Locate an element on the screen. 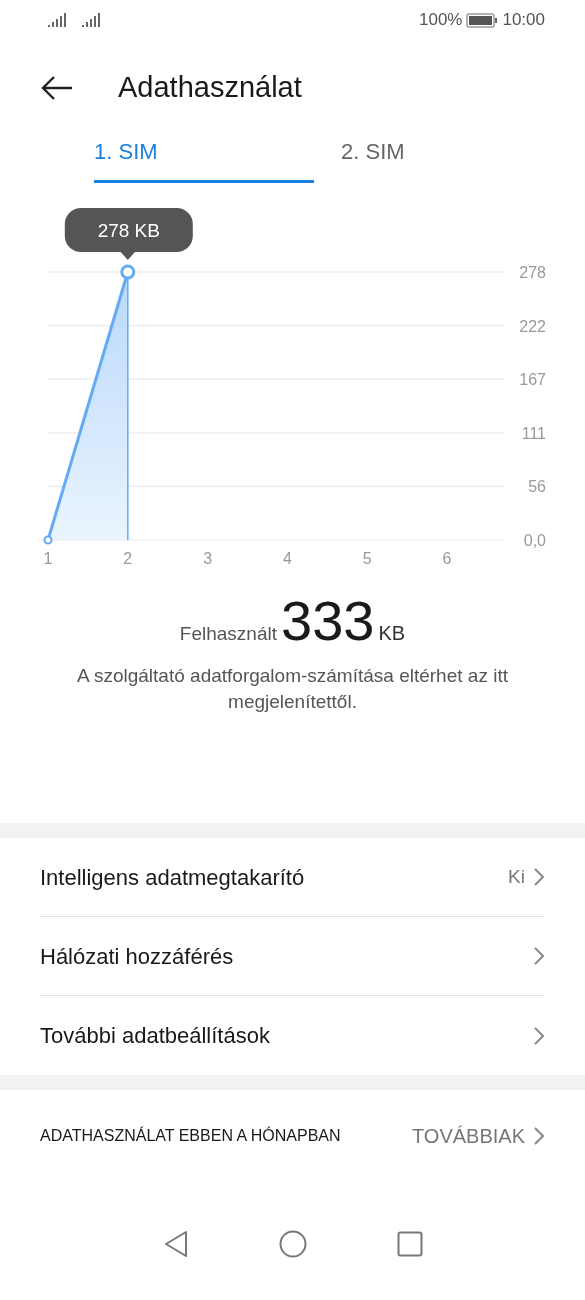 Image resolution: width=585 pixels, height=1300 pixels. more-link: TOVÁBBIAK is located at coordinates (478, 1136).